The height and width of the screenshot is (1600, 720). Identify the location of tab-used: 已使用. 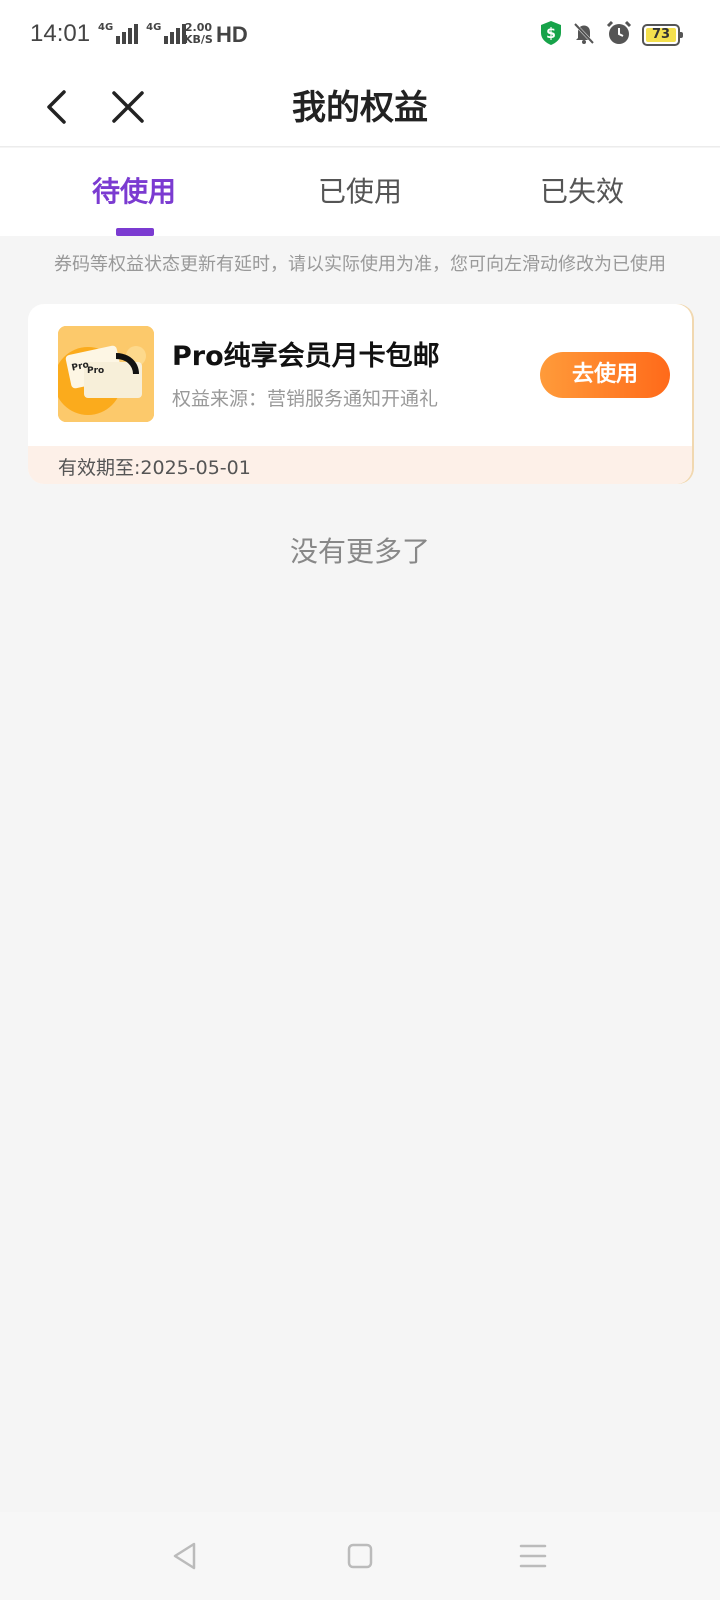
(360, 192).